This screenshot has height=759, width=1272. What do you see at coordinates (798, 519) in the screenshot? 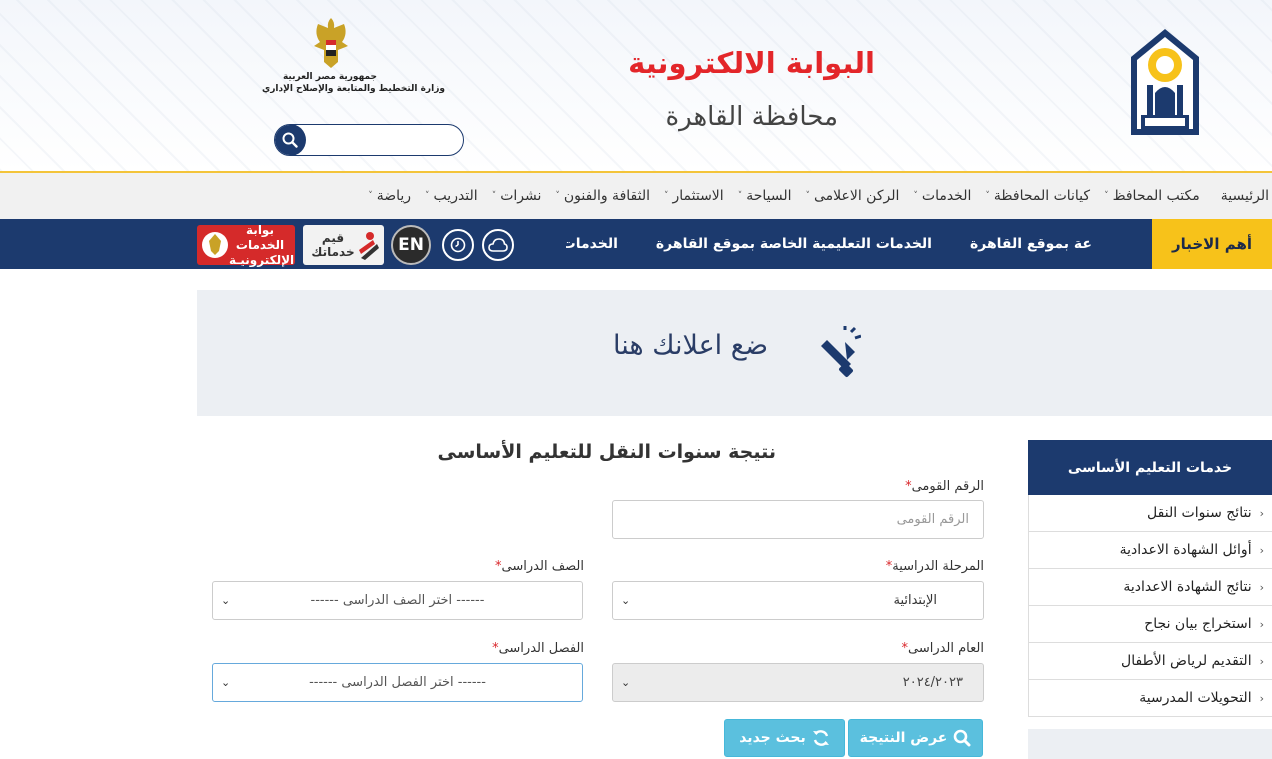
I see `national-id-input: الرقم القومى` at bounding box center [798, 519].